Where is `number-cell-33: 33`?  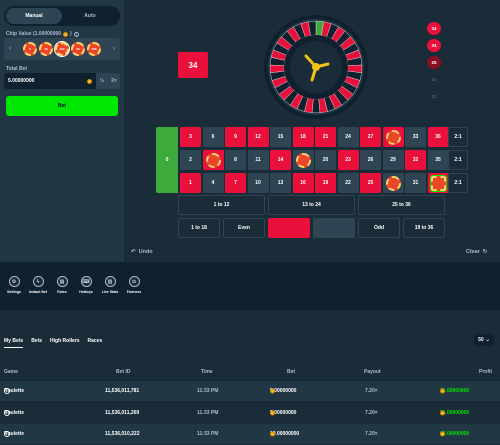 number-cell-33: 33 is located at coordinates (415, 137).